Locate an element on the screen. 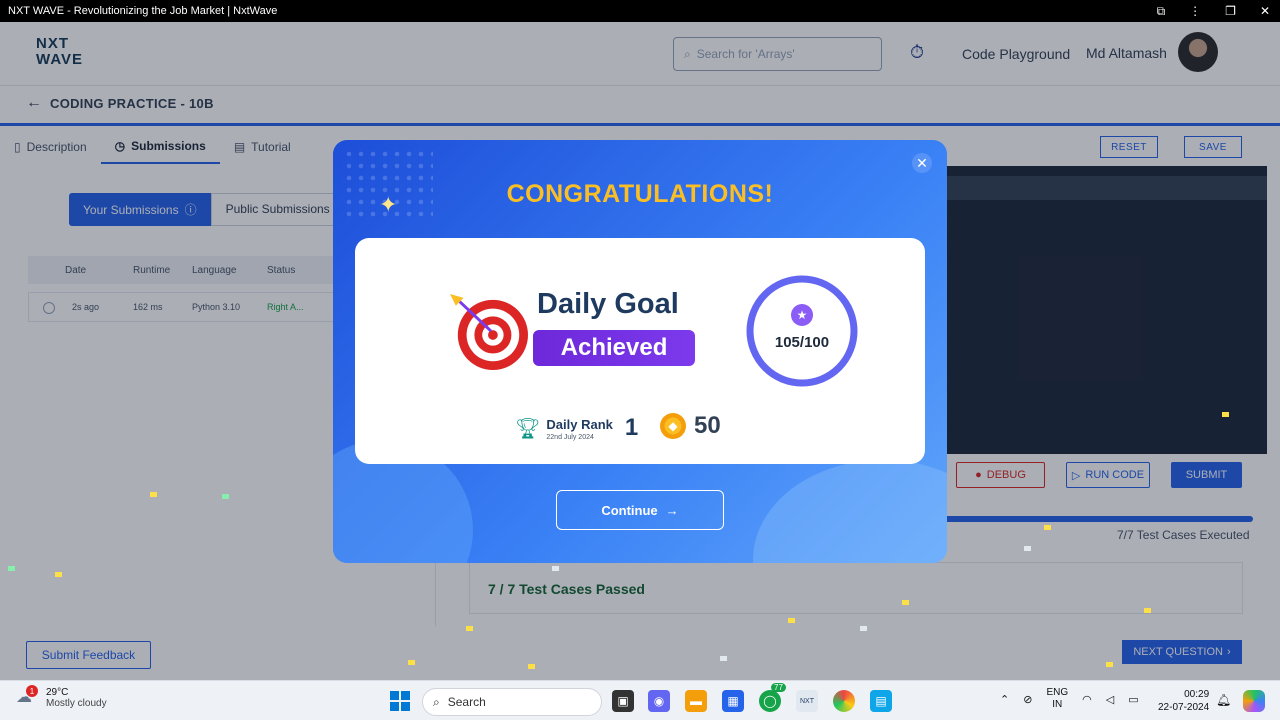 This screenshot has height=720, width=1280. goal-title: Daily Goal is located at coordinates (608, 304).